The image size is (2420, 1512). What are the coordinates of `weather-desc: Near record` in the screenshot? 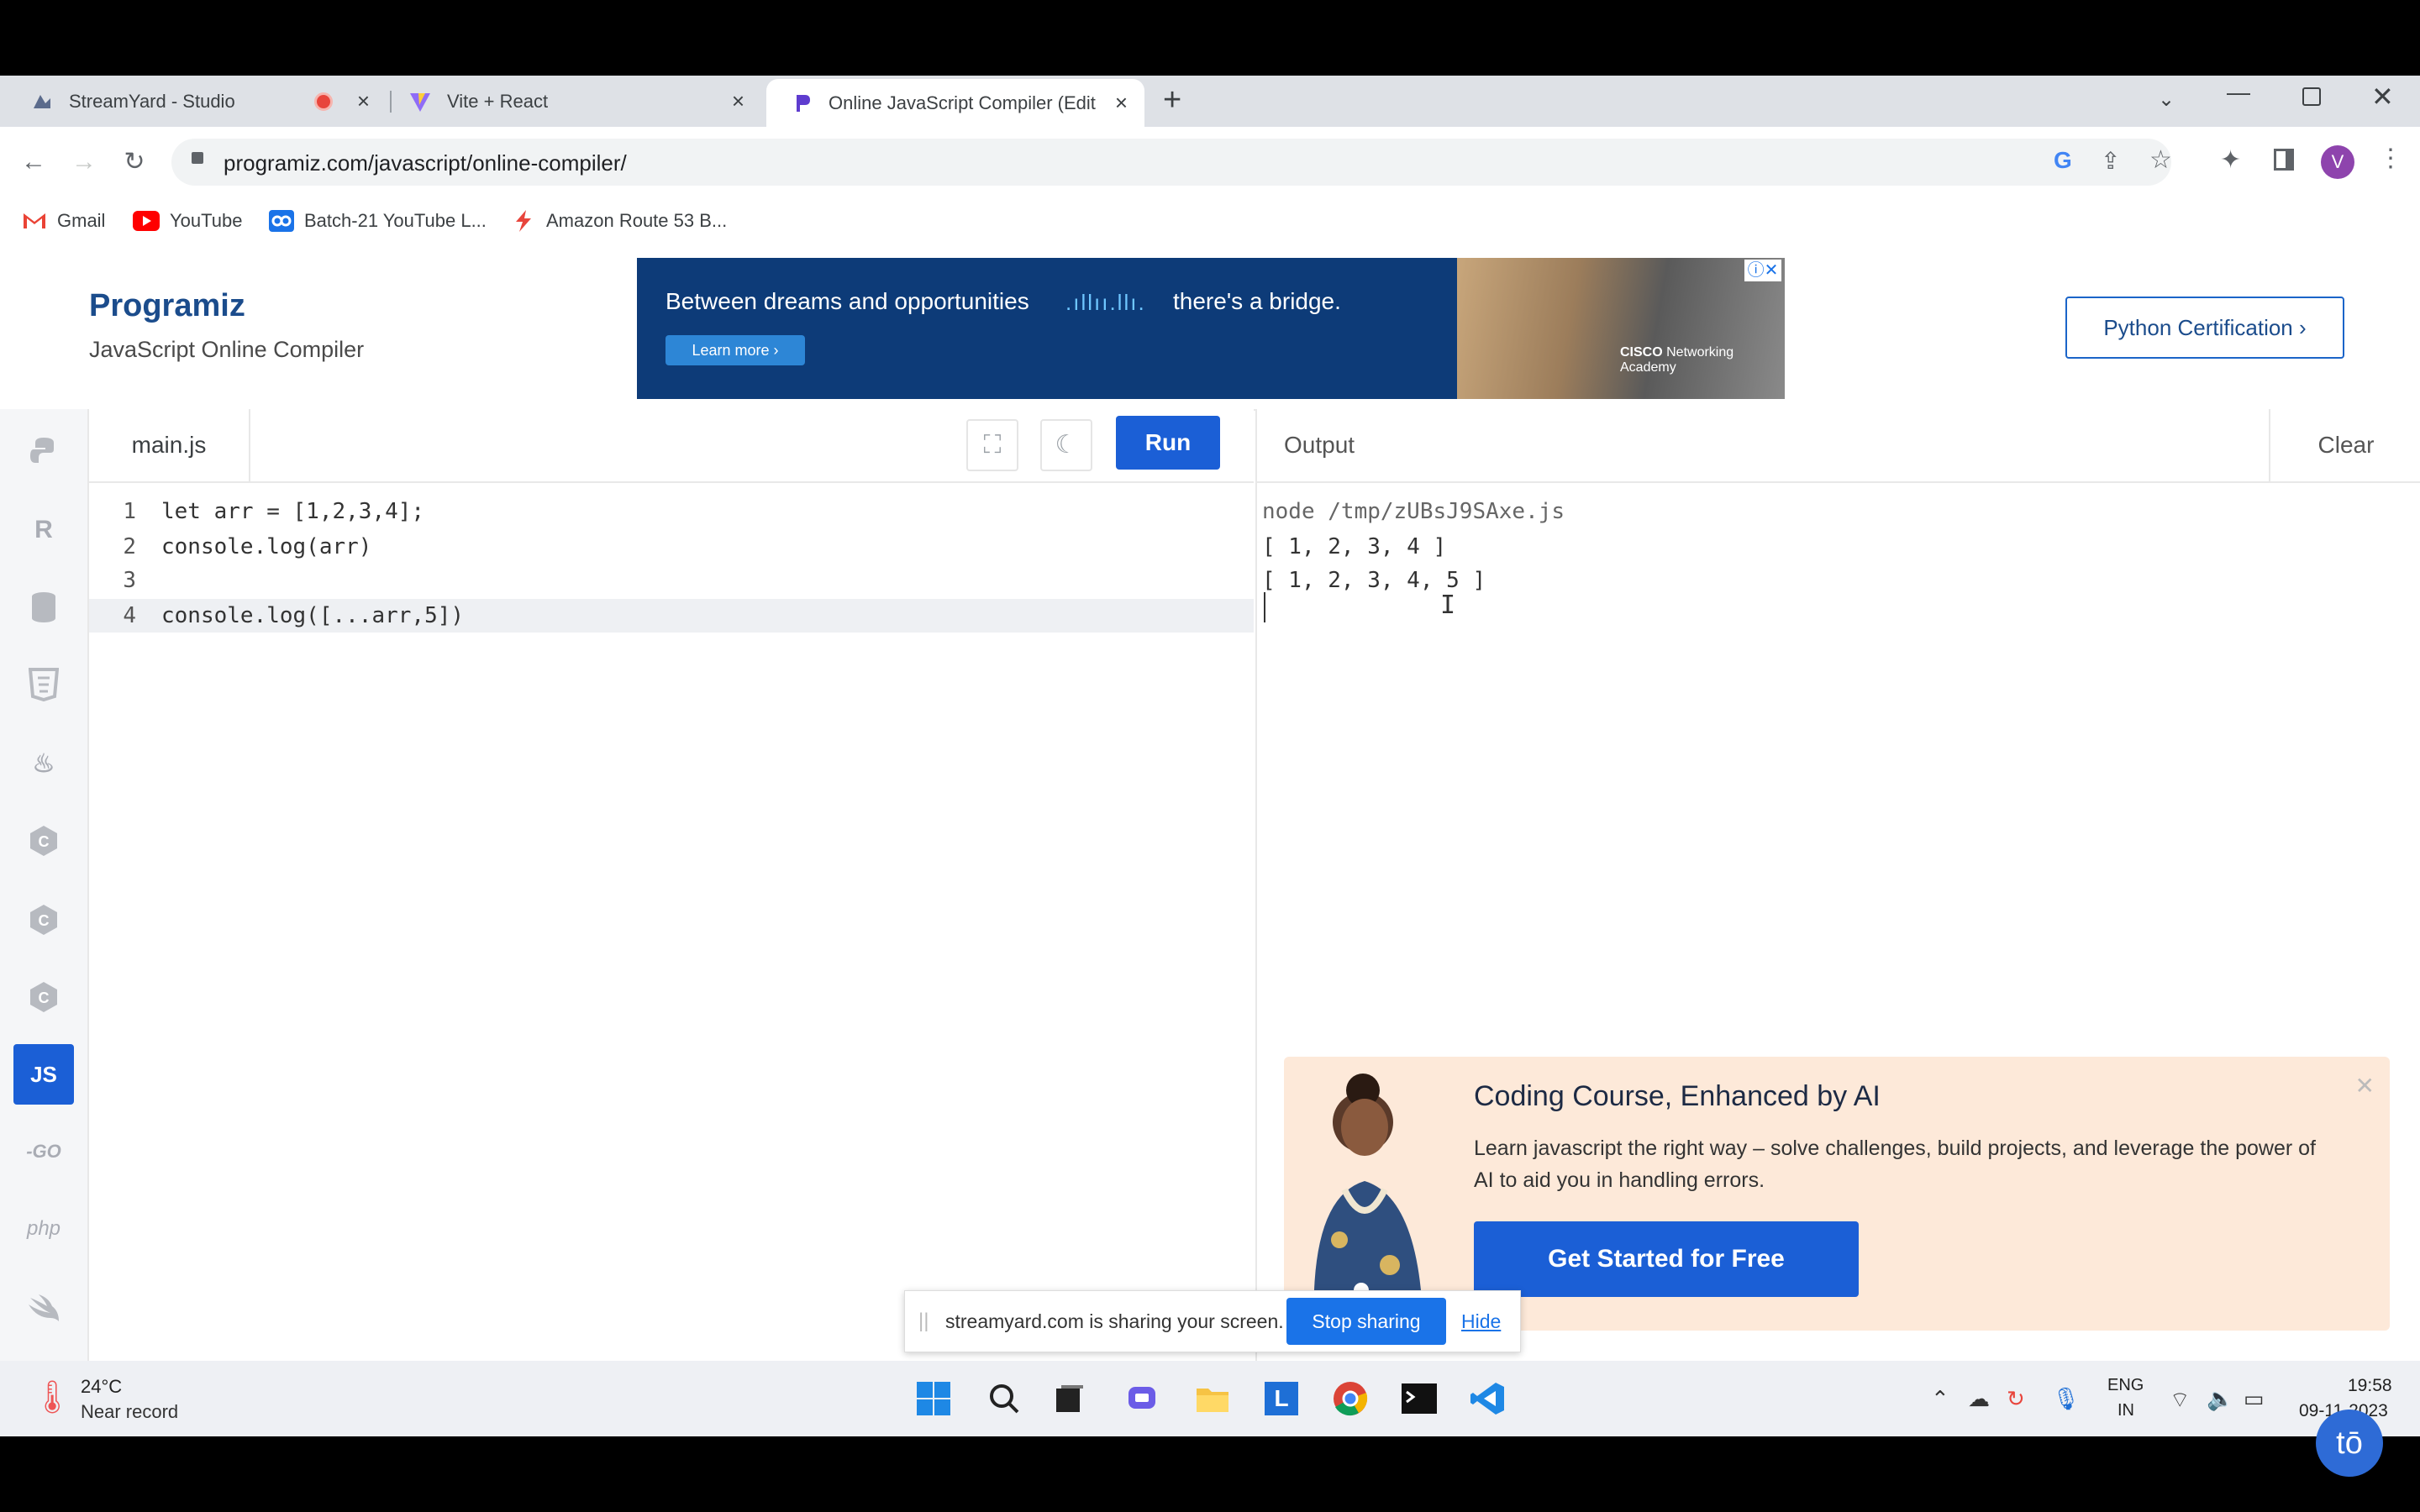 It's located at (129, 1412).